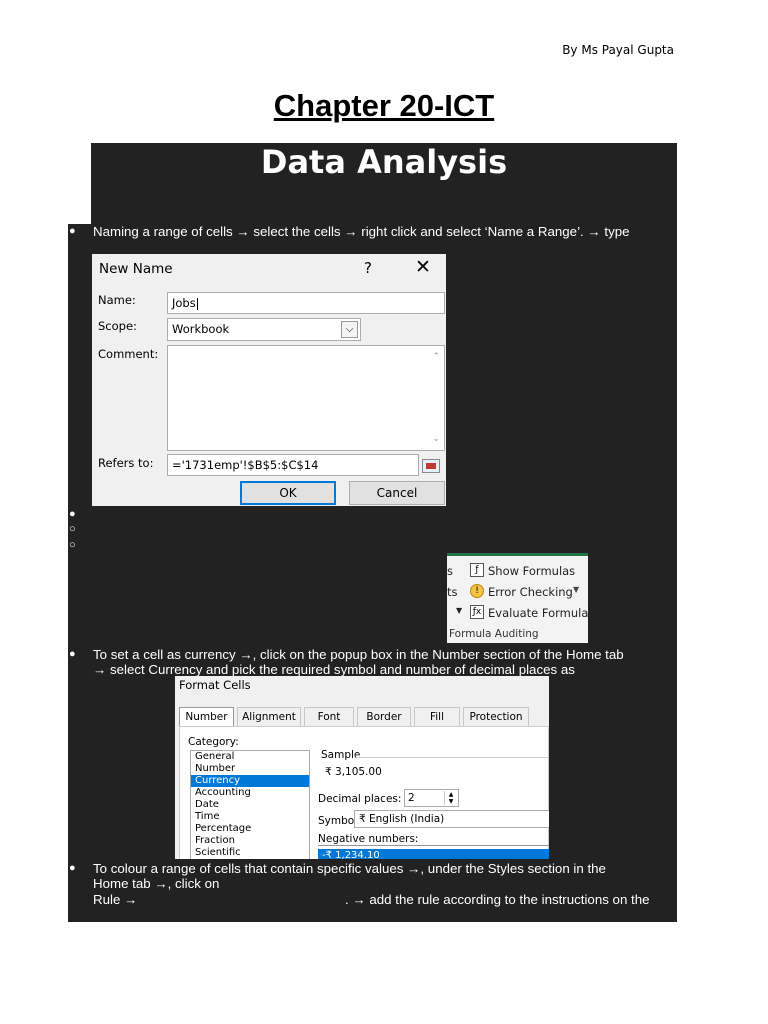 The height and width of the screenshot is (1024, 768). I want to click on dialog-title: New Name, so click(136, 269).